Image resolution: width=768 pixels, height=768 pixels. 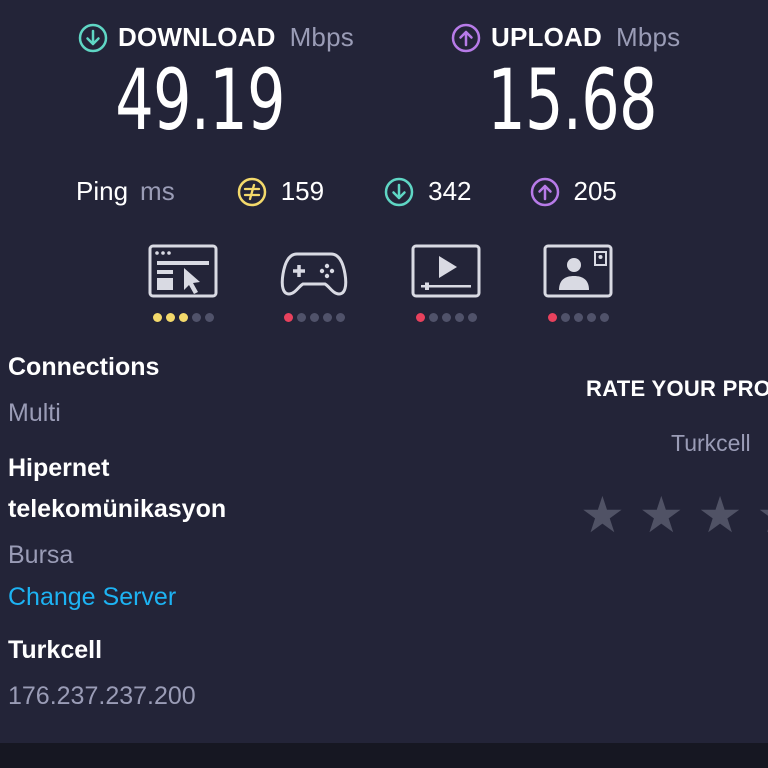 What do you see at coordinates (55, 650) in the screenshot?
I see `isp-name: Turkcell` at bounding box center [55, 650].